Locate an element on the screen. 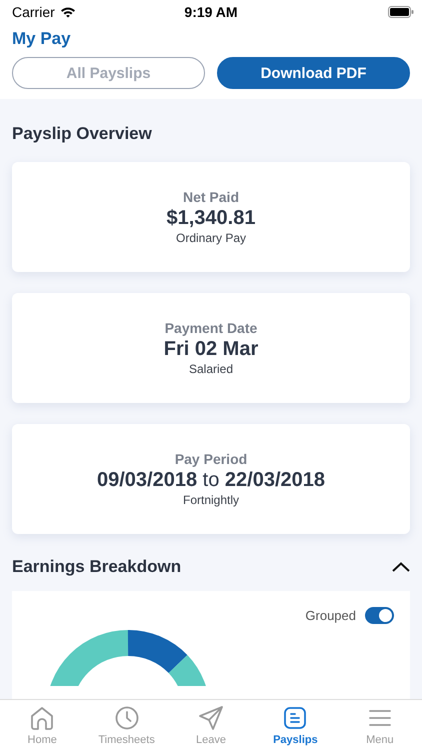 The width and height of the screenshot is (422, 750). tab-item: Home is located at coordinates (42, 725).